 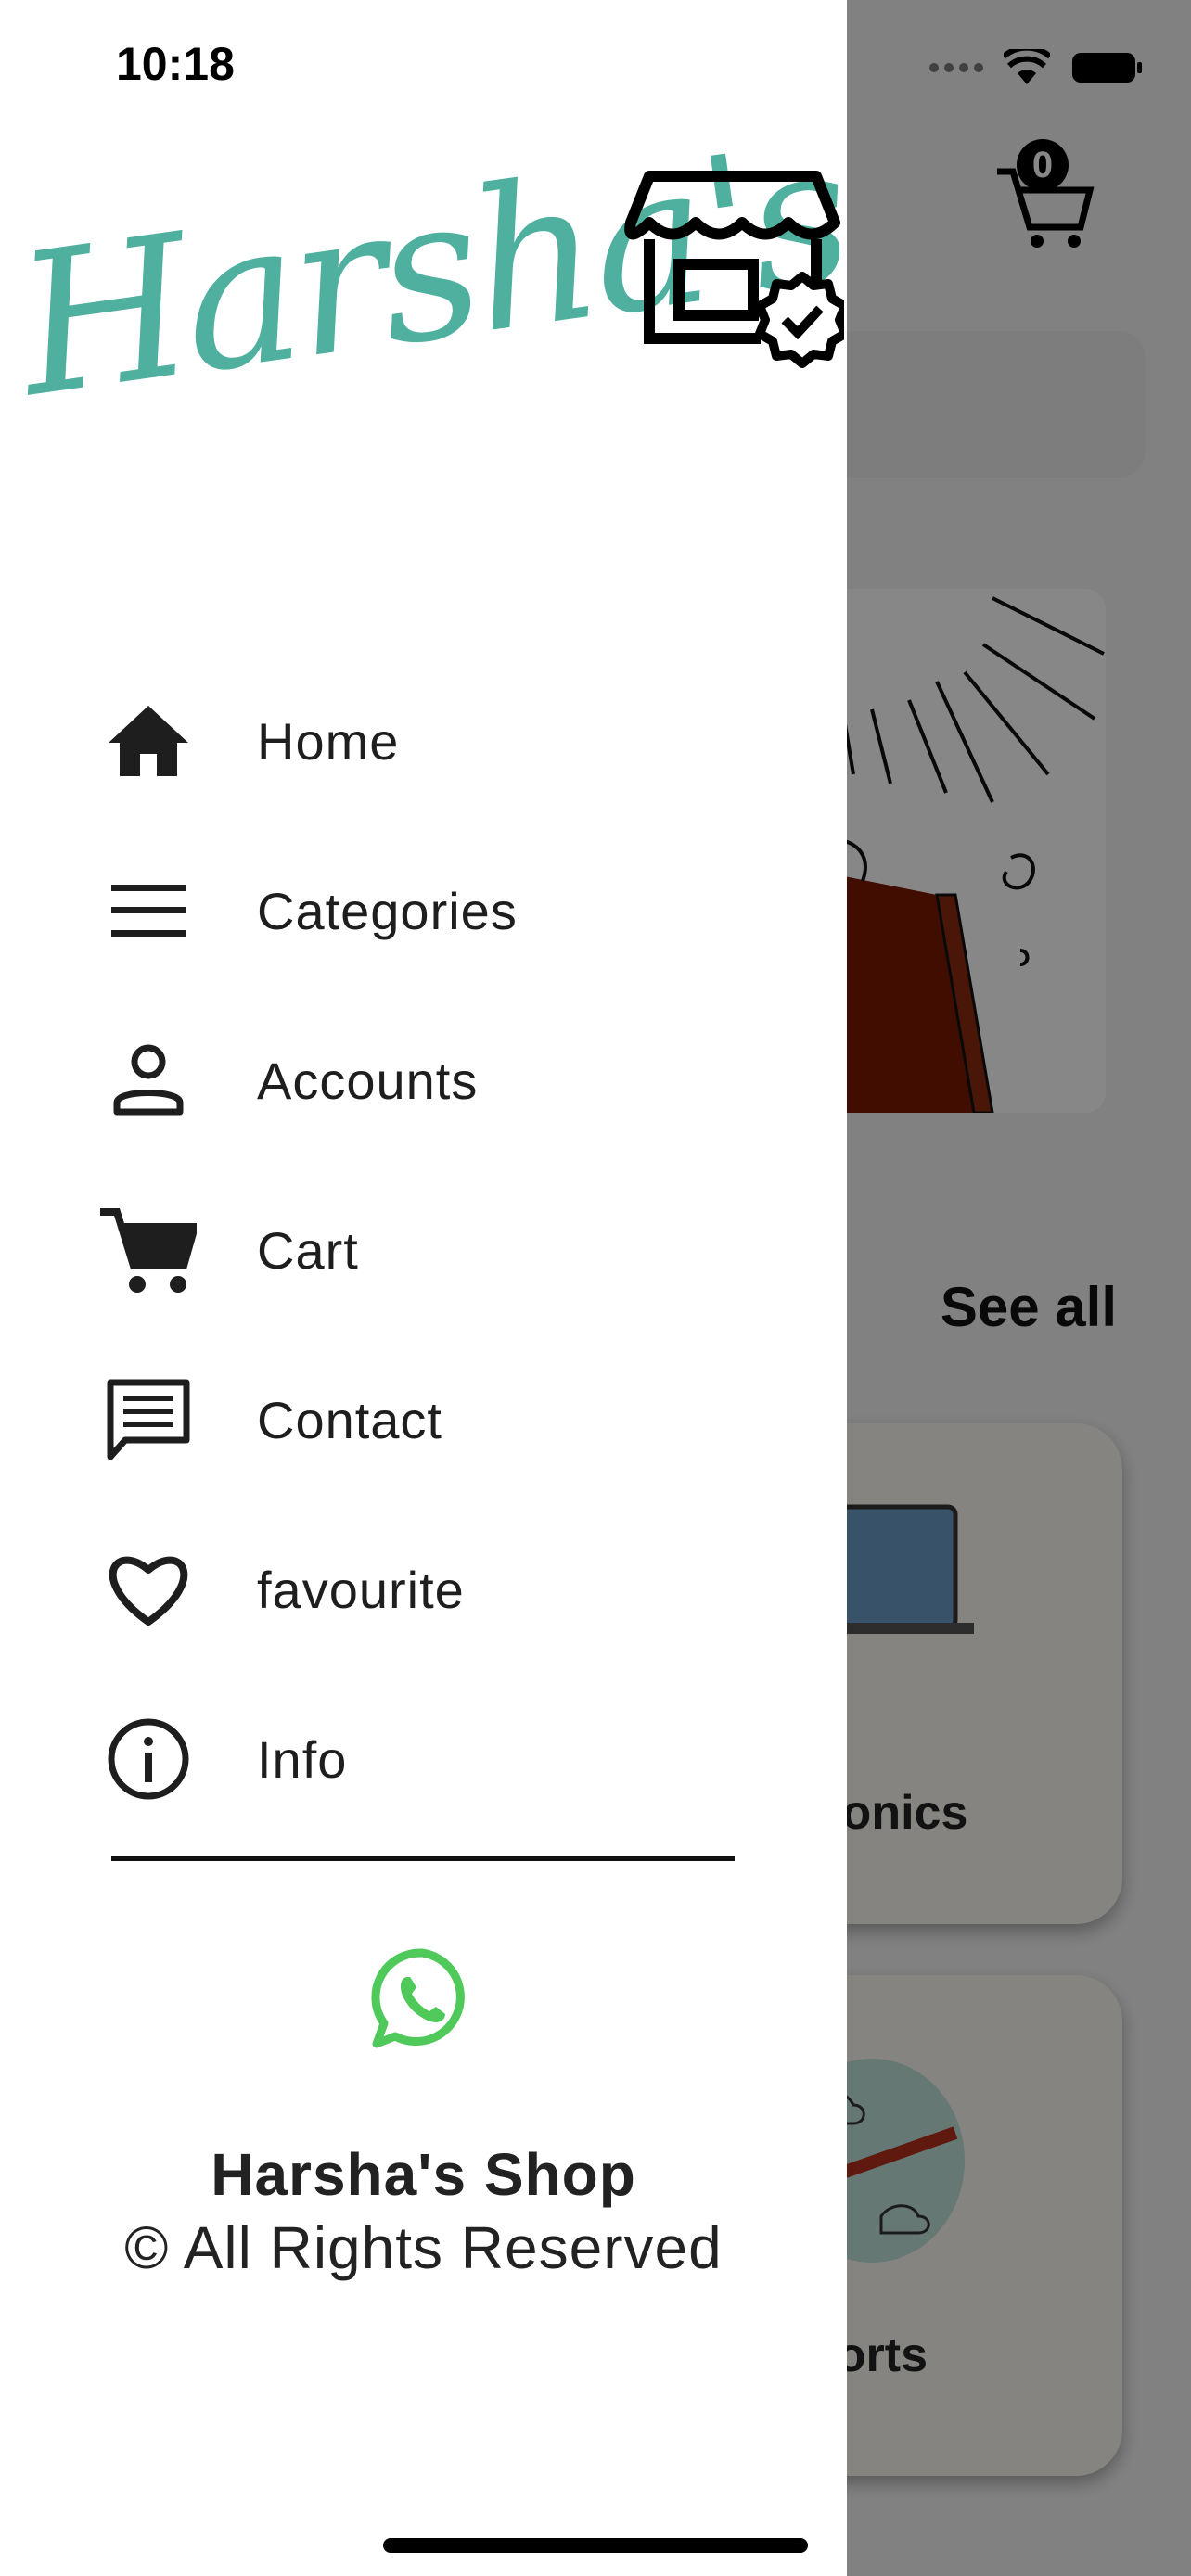 What do you see at coordinates (422, 1998) in the screenshot?
I see `whatsapp-icon` at bounding box center [422, 1998].